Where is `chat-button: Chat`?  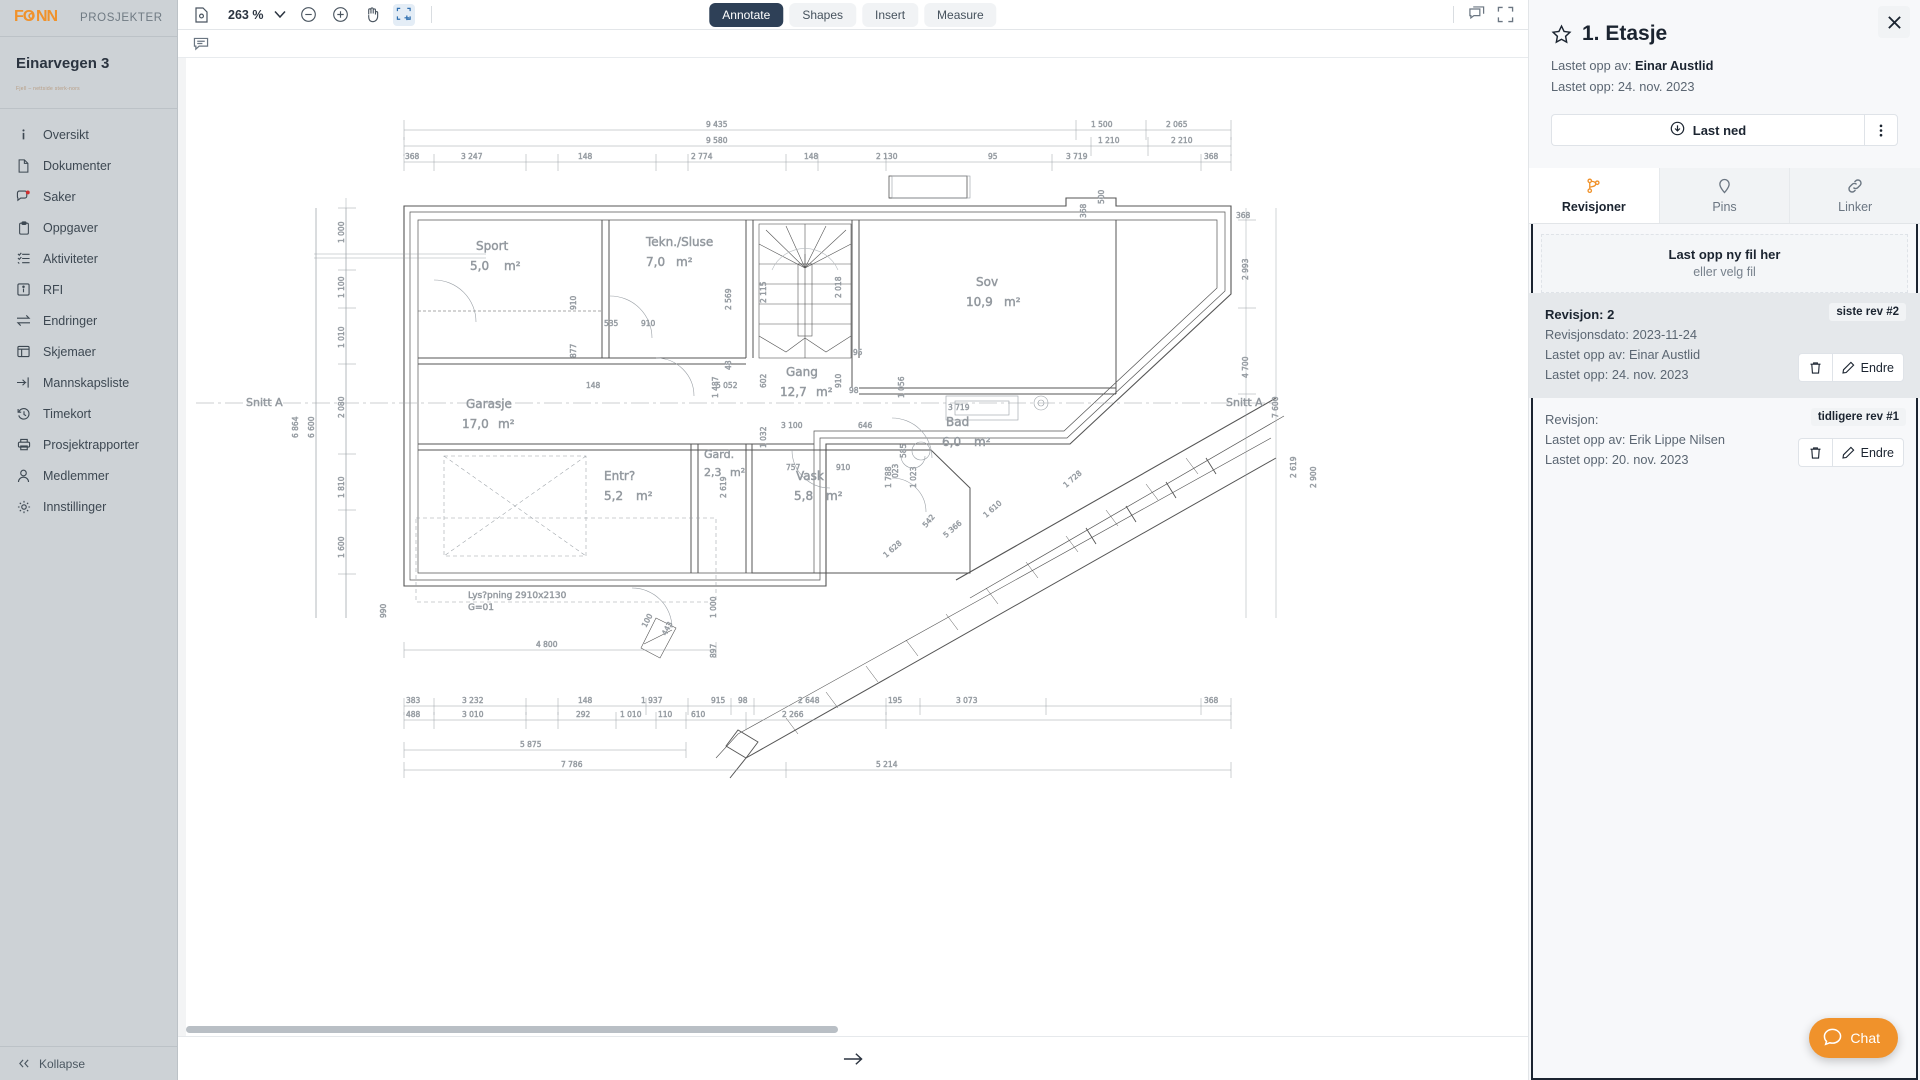 chat-button: Chat is located at coordinates (1853, 1038).